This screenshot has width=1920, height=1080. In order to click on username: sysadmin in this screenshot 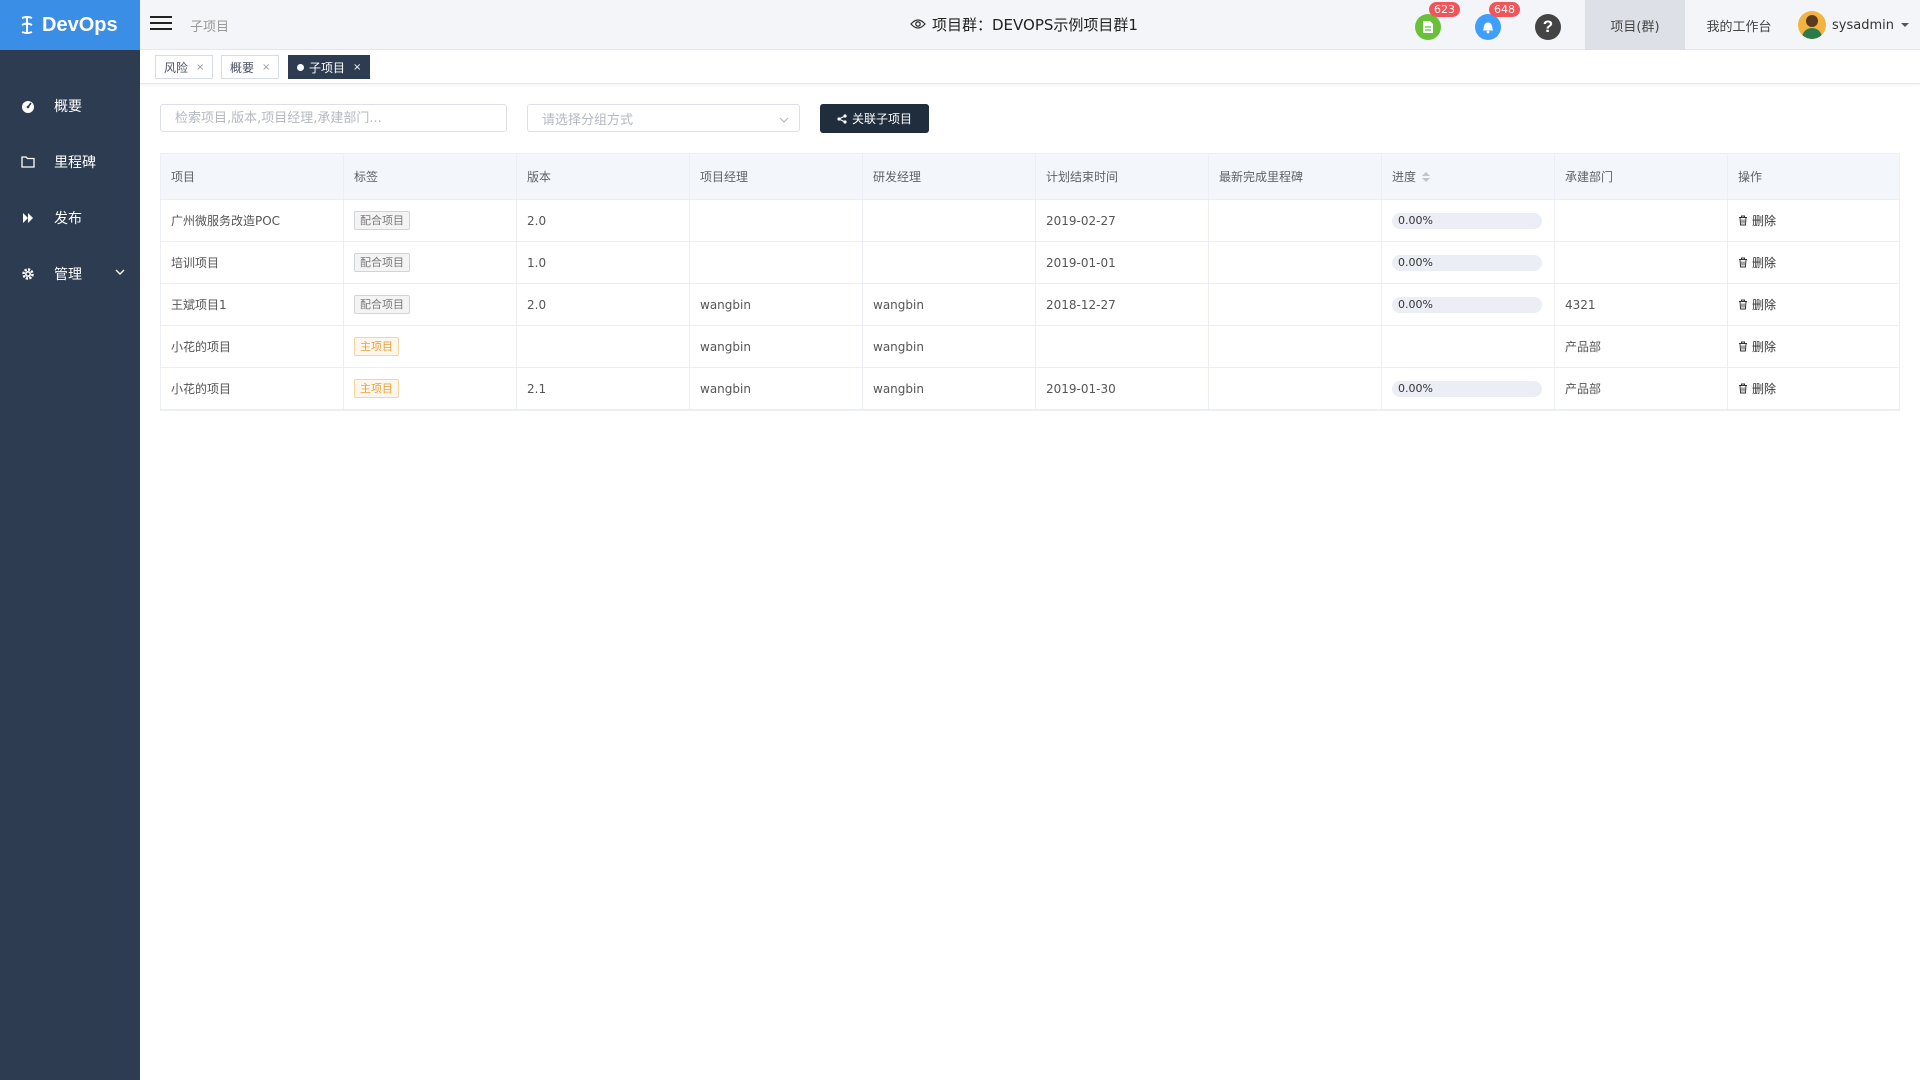, I will do `click(1863, 25)`.